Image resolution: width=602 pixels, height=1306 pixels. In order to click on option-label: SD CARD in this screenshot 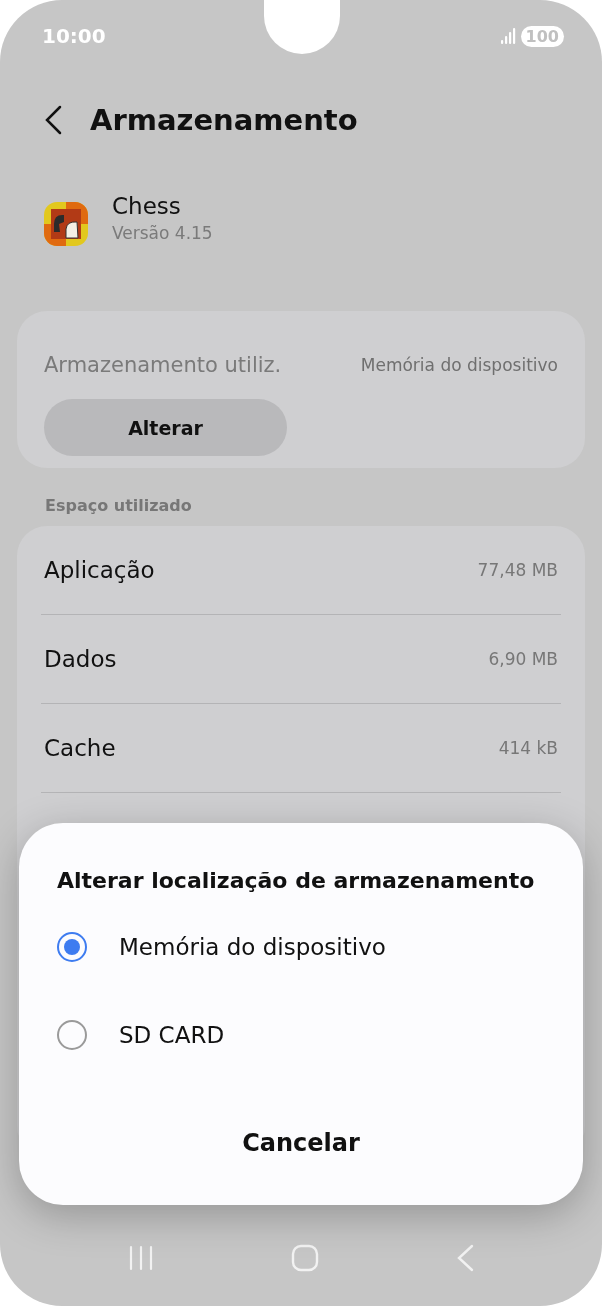, I will do `click(172, 1035)`.